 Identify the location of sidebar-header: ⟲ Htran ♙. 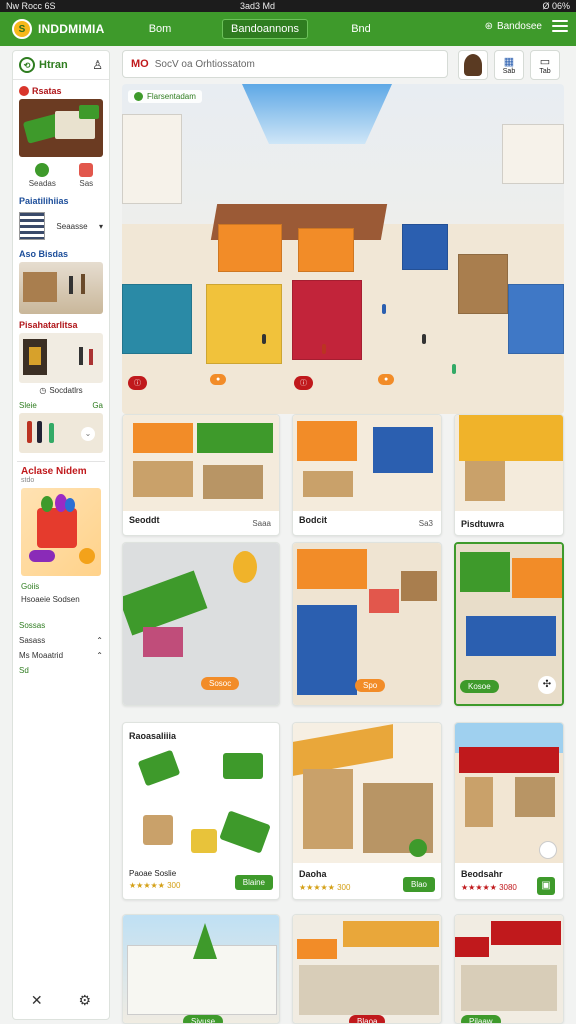
(61, 65).